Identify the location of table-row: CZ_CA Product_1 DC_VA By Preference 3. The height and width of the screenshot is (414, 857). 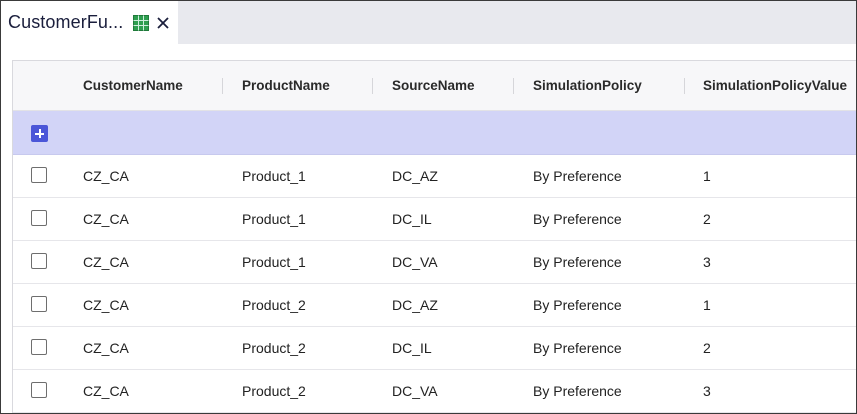
(434, 262).